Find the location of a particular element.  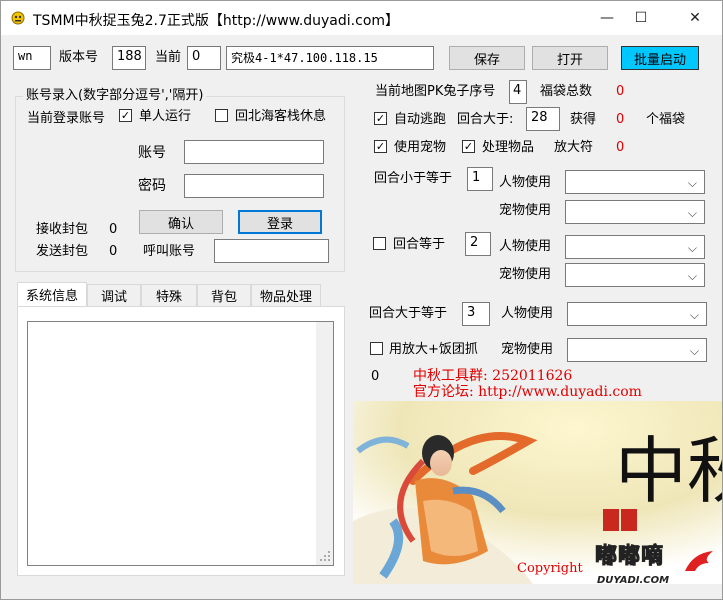

gain-label: 获得 is located at coordinates (583, 119).